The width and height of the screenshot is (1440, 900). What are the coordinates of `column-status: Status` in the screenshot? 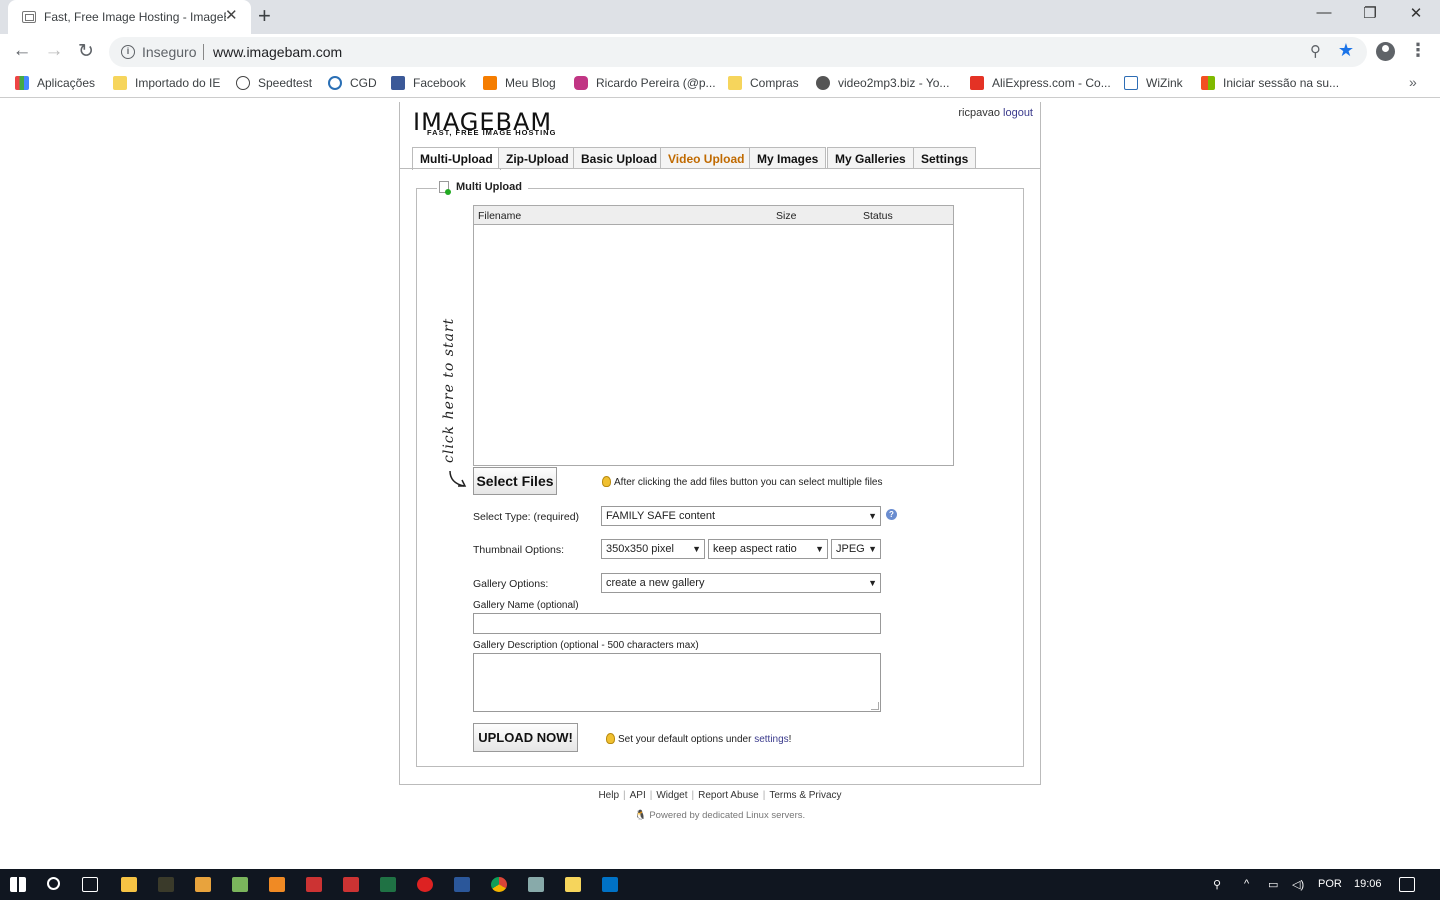 It's located at (878, 216).